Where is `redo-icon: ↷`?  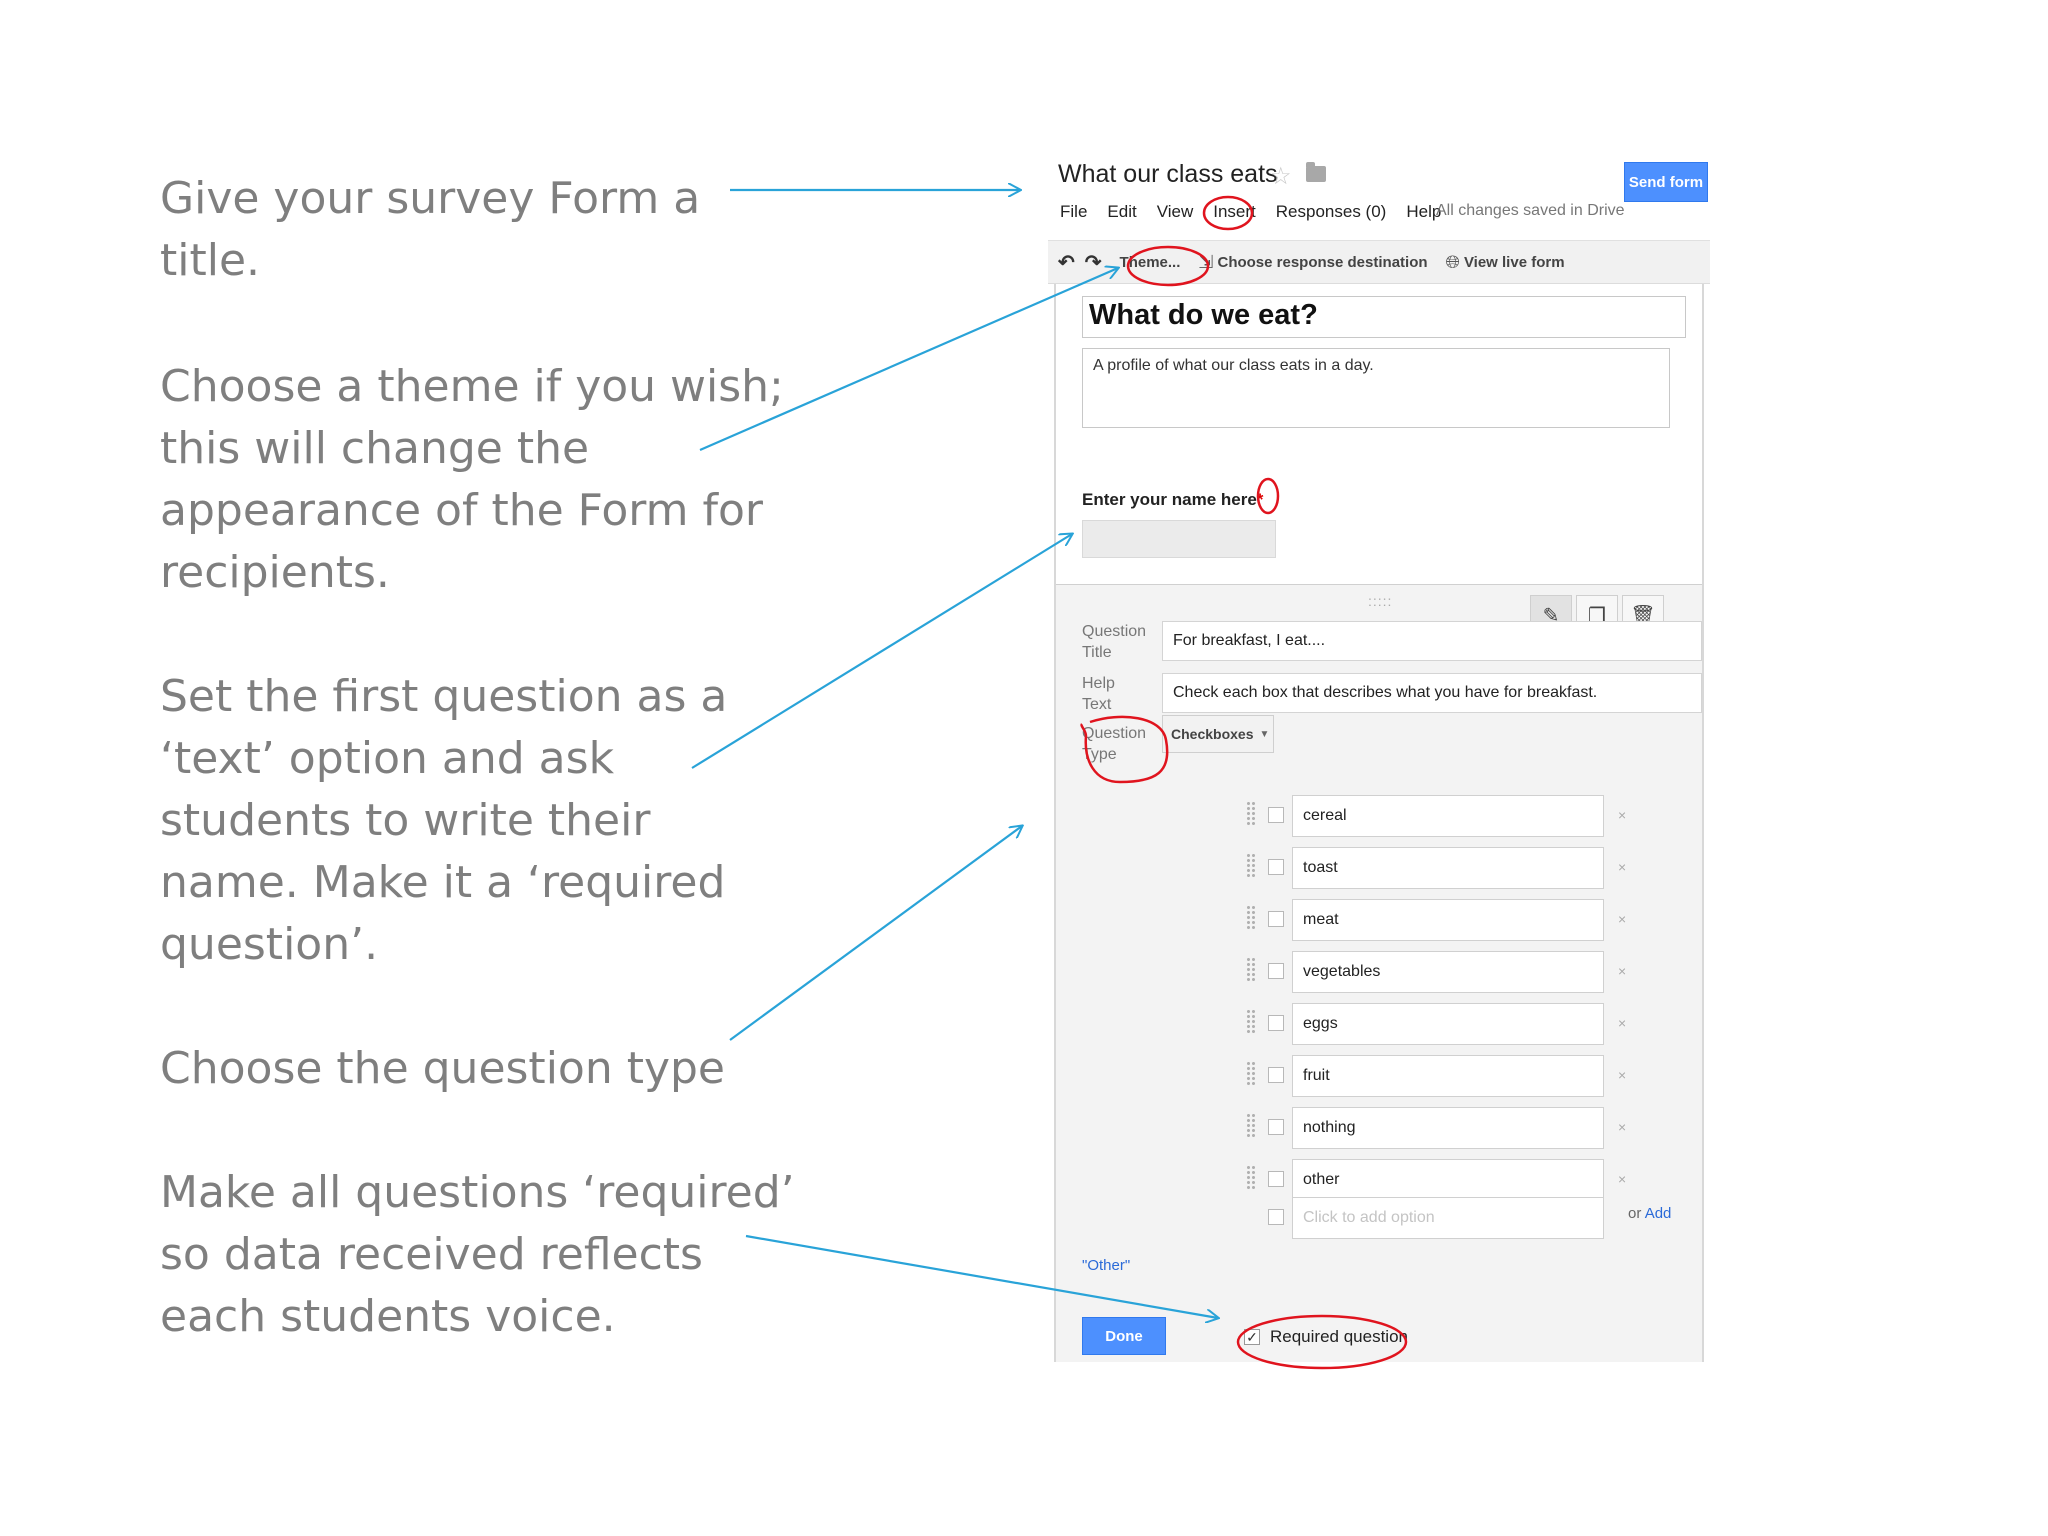 redo-icon: ↷ is located at coordinates (1093, 262).